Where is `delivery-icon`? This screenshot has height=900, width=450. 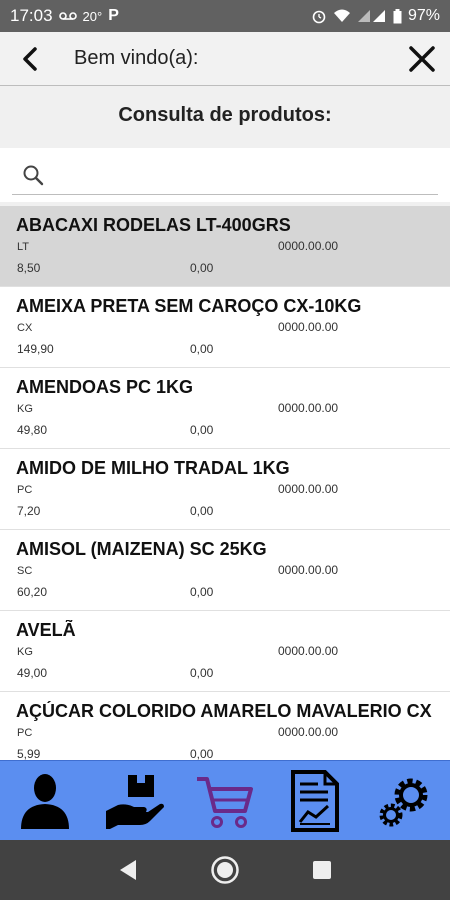 delivery-icon is located at coordinates (135, 801).